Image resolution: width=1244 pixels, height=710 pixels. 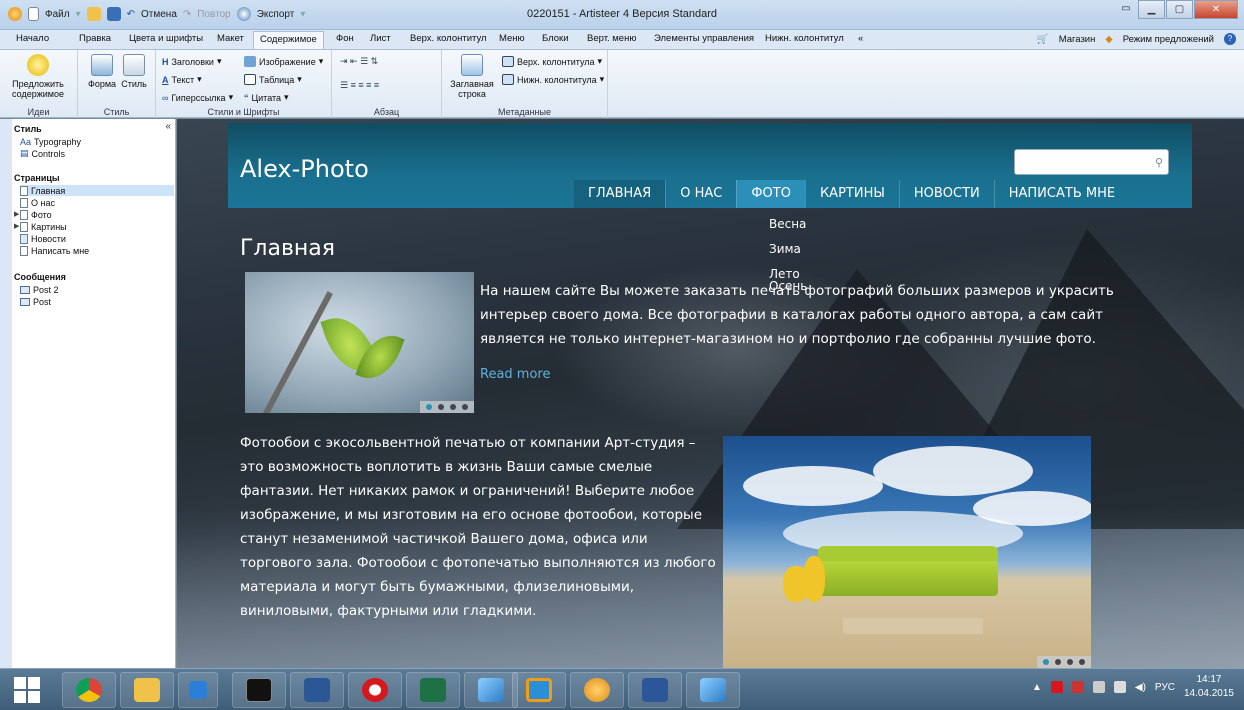 I want to click on language-indicator: РУС, so click(x=1165, y=687).